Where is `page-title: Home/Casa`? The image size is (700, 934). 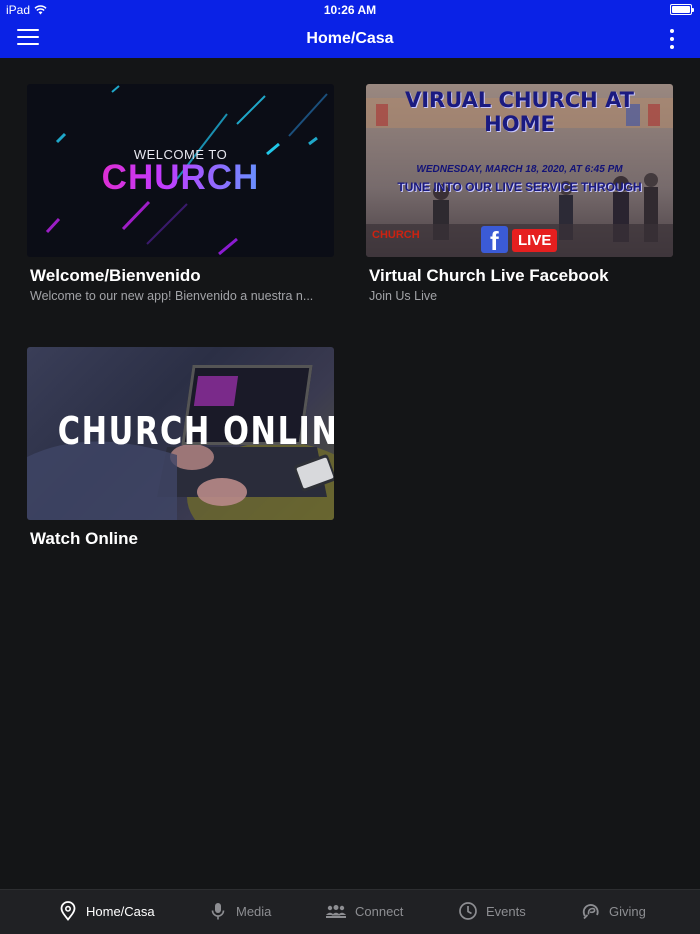 page-title: Home/Casa is located at coordinates (350, 38).